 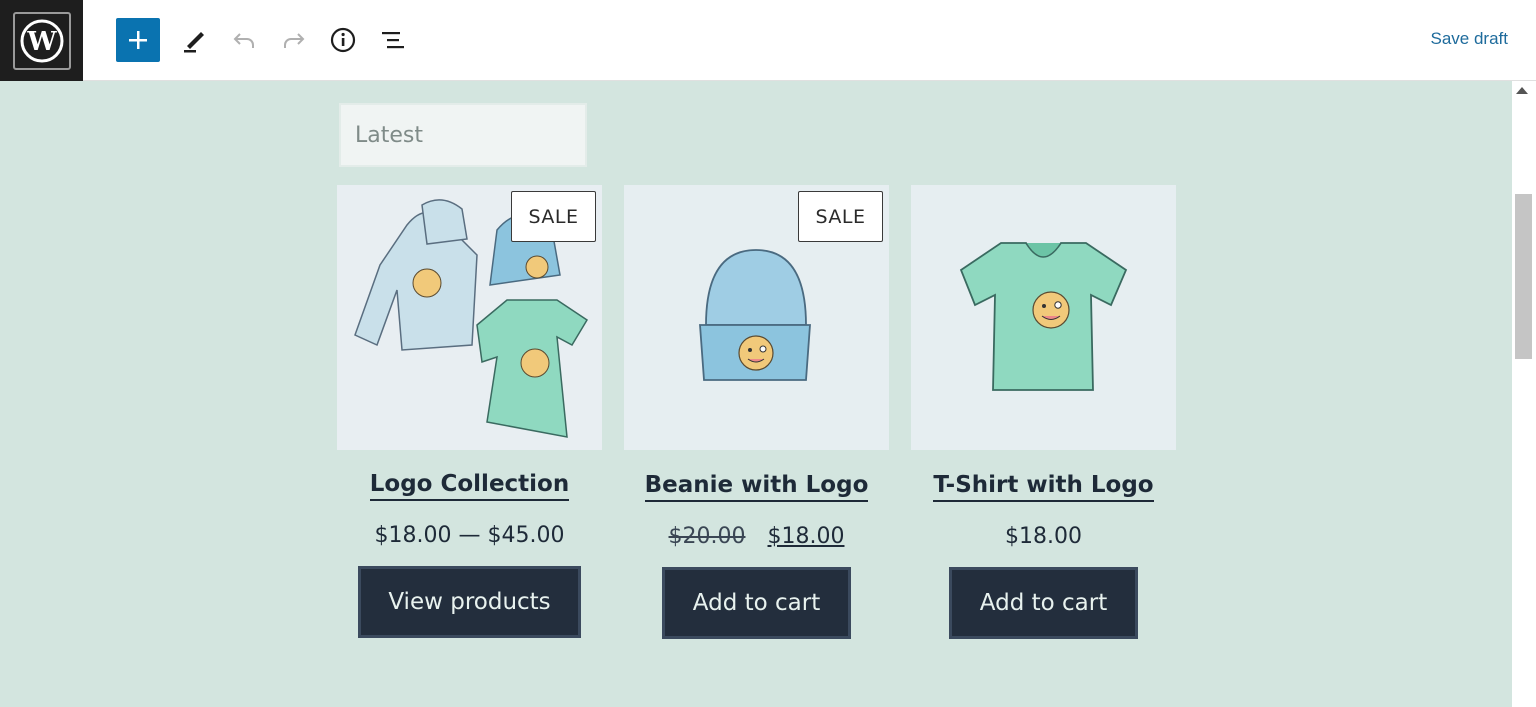 What do you see at coordinates (707, 536) in the screenshot?
I see `original-price: $20.00` at bounding box center [707, 536].